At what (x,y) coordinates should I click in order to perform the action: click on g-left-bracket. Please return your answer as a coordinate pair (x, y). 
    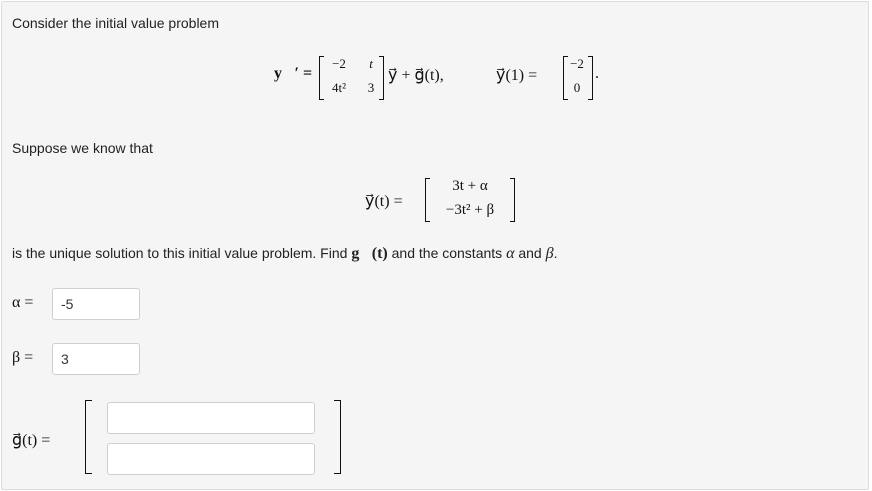
    Looking at the image, I should click on (88, 437).